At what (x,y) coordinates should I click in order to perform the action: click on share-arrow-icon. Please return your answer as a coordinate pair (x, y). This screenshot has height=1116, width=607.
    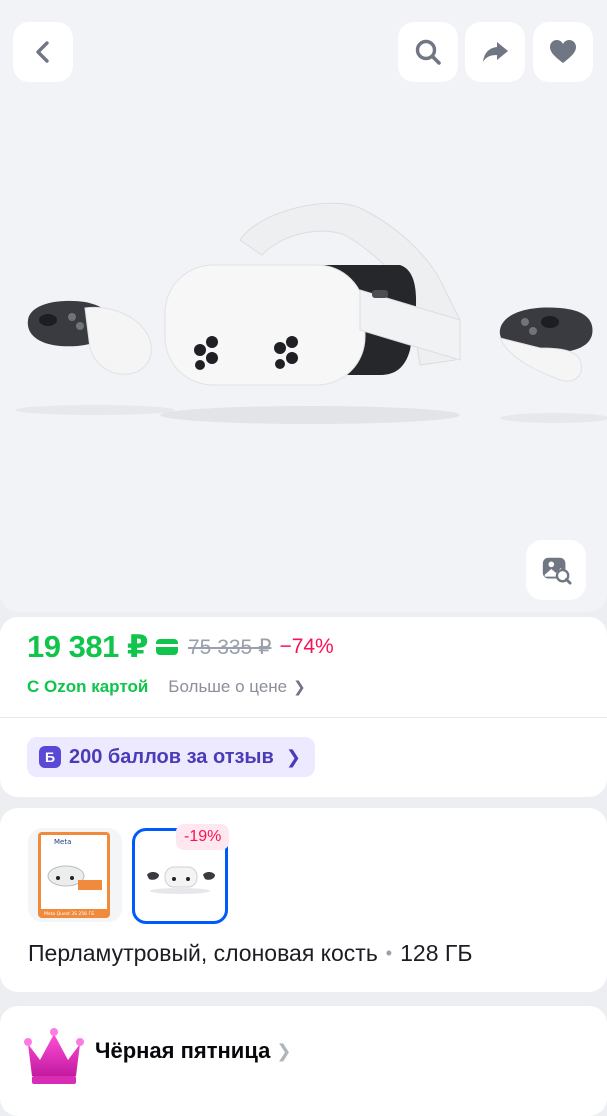
    Looking at the image, I should click on (495, 52).